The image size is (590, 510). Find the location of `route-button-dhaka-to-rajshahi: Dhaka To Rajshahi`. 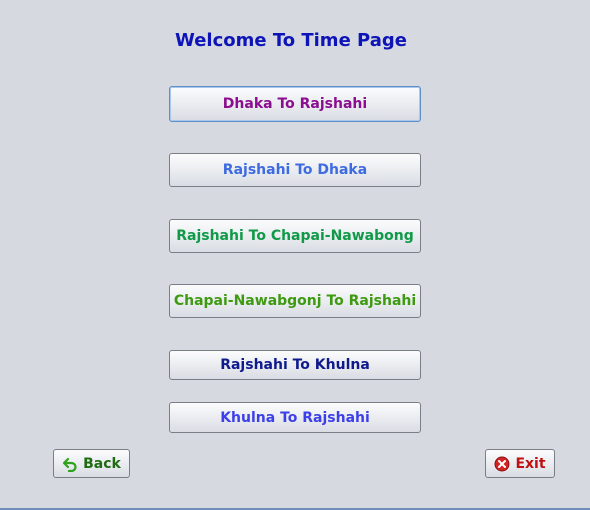

route-button-dhaka-to-rajshahi: Dhaka To Rajshahi is located at coordinates (295, 104).